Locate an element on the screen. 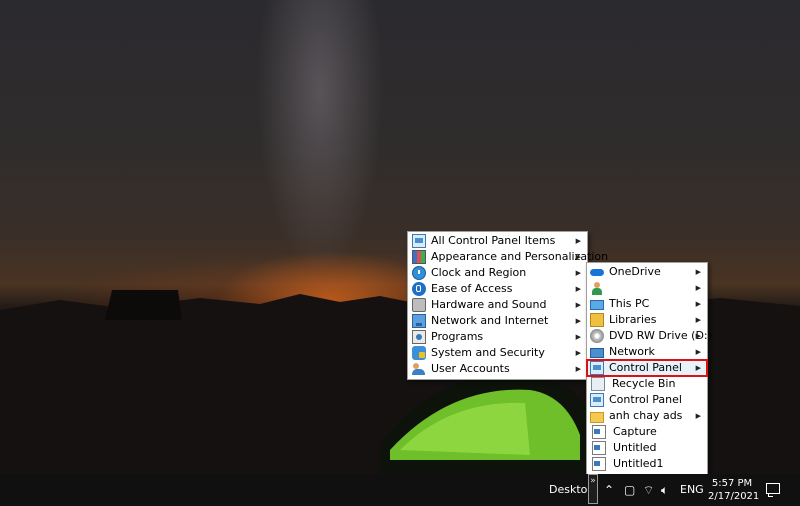 The image size is (800, 506). menu-item-network: Network ▶ is located at coordinates (647, 352).